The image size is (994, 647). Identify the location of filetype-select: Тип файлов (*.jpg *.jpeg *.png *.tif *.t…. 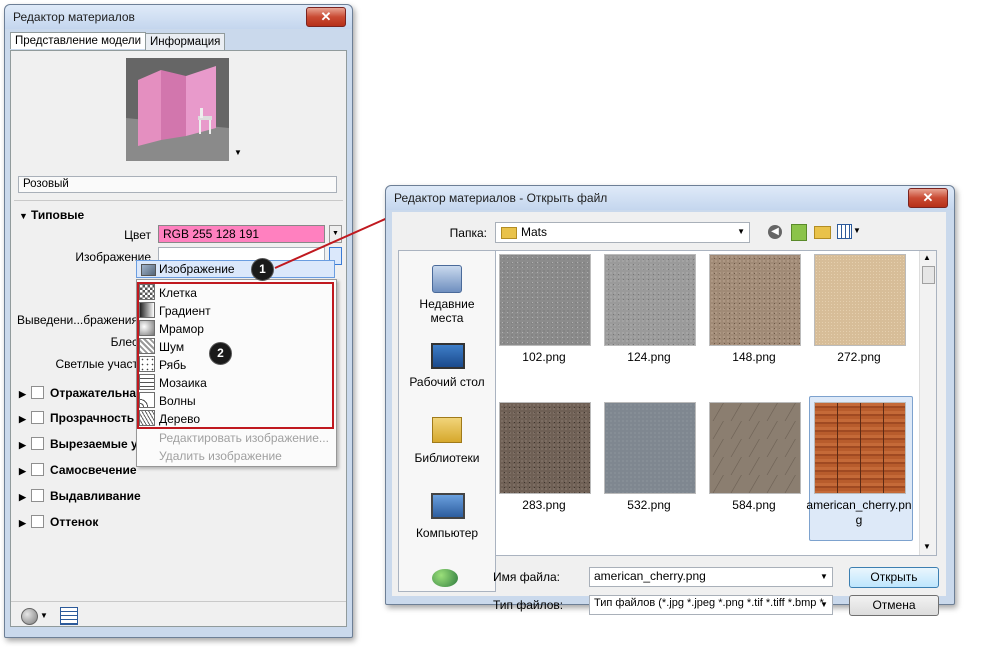
(711, 605).